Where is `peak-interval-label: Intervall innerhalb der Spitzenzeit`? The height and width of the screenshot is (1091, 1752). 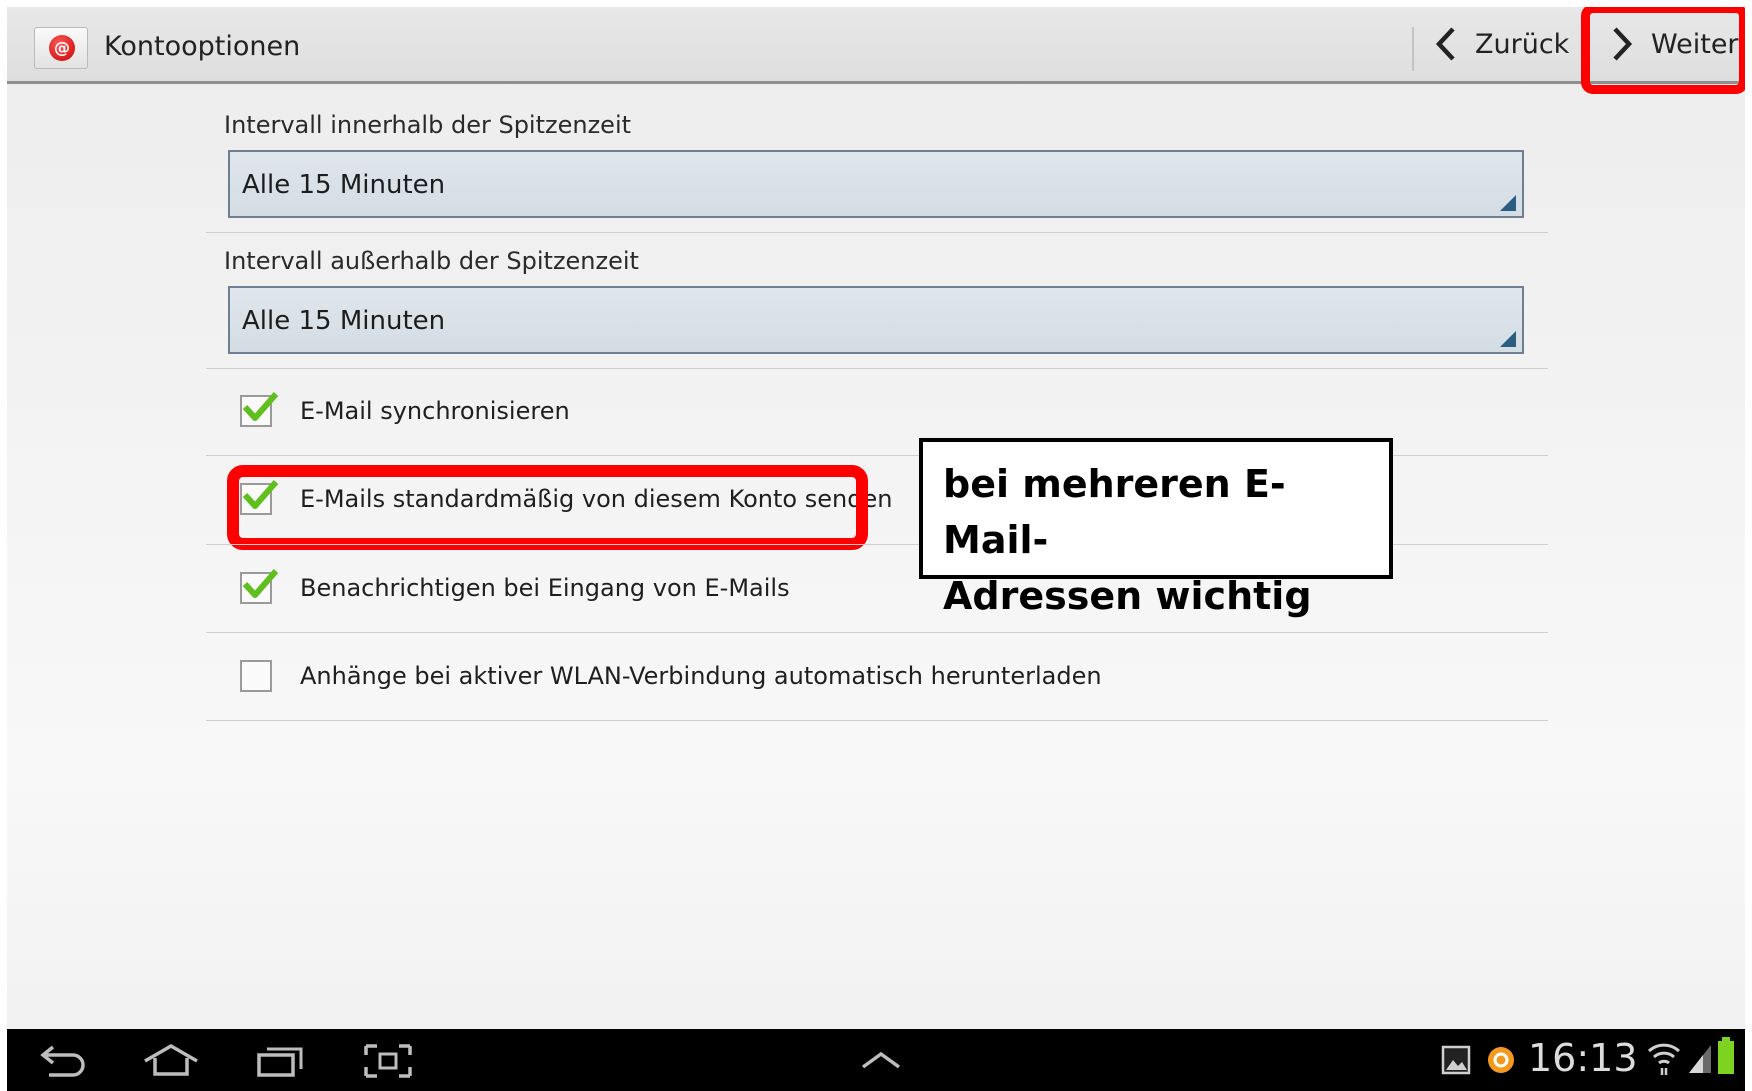
peak-interval-label: Intervall innerhalb der Spitzenzeit is located at coordinates (428, 125).